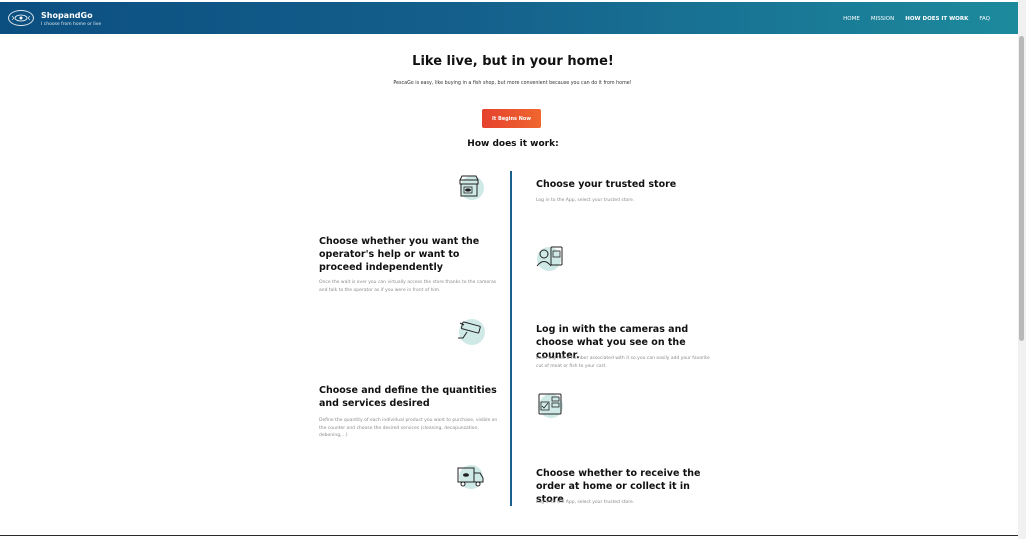  I want to click on how-it-works-title: How does it work:, so click(513, 144).